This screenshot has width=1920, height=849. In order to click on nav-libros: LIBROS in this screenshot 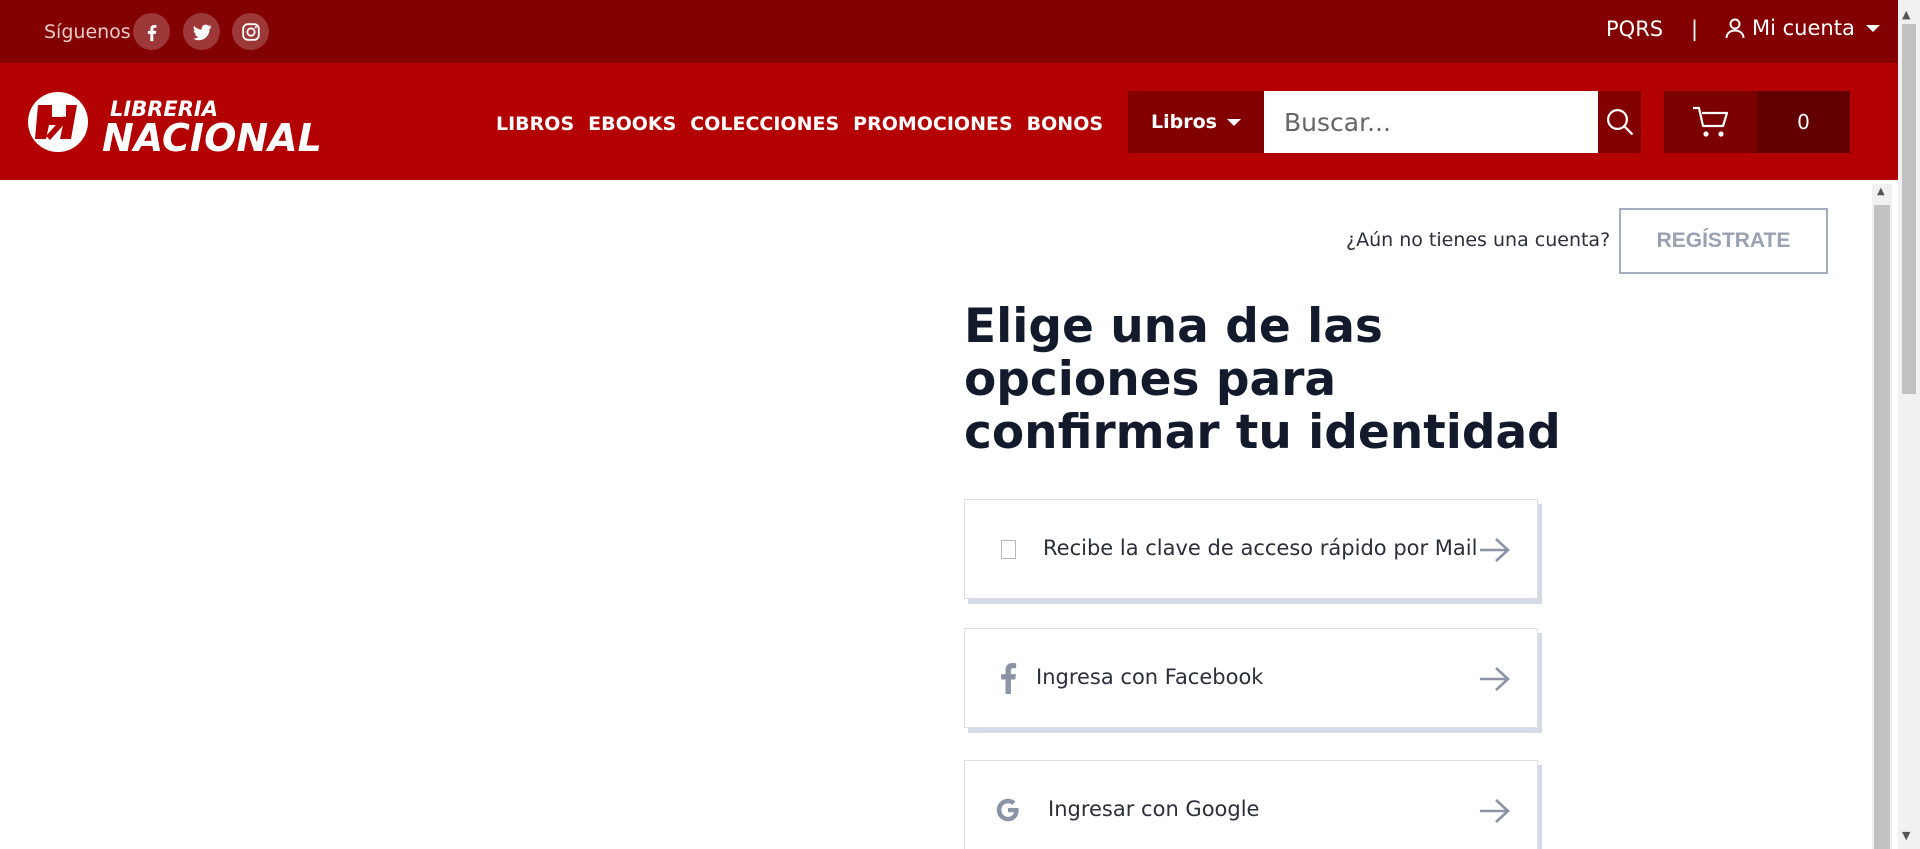, I will do `click(535, 124)`.